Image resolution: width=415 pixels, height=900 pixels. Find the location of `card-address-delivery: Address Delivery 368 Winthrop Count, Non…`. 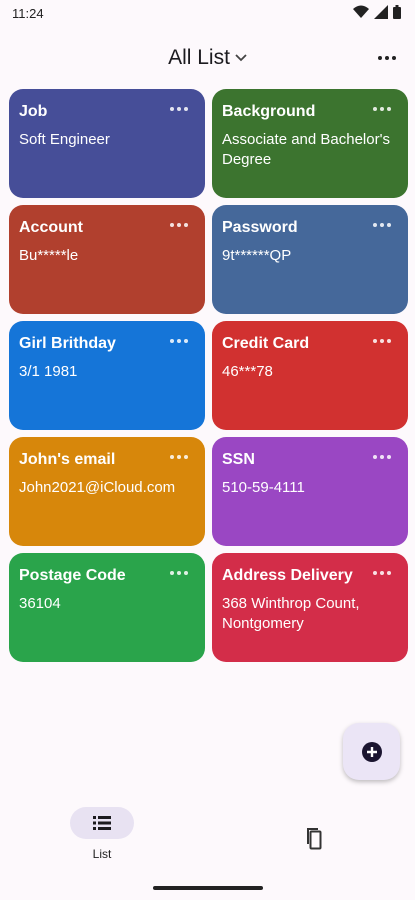

card-address-delivery: Address Delivery 368 Winthrop Count, Non… is located at coordinates (310, 607).